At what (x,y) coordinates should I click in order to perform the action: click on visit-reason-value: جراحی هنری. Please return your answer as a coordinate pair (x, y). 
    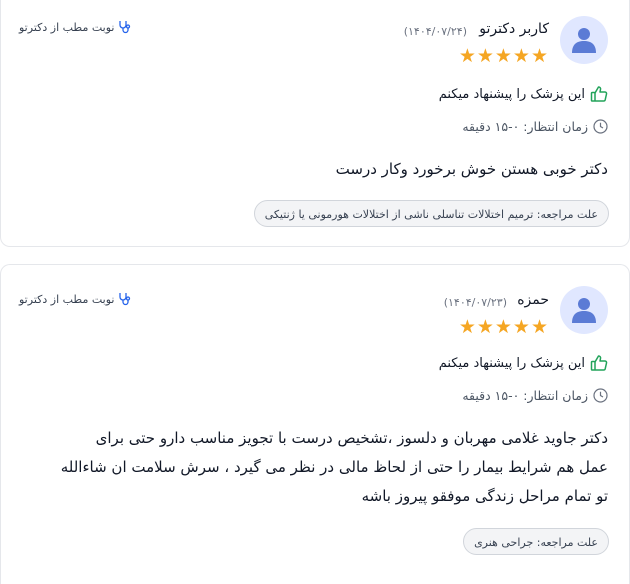
    Looking at the image, I should click on (504, 542).